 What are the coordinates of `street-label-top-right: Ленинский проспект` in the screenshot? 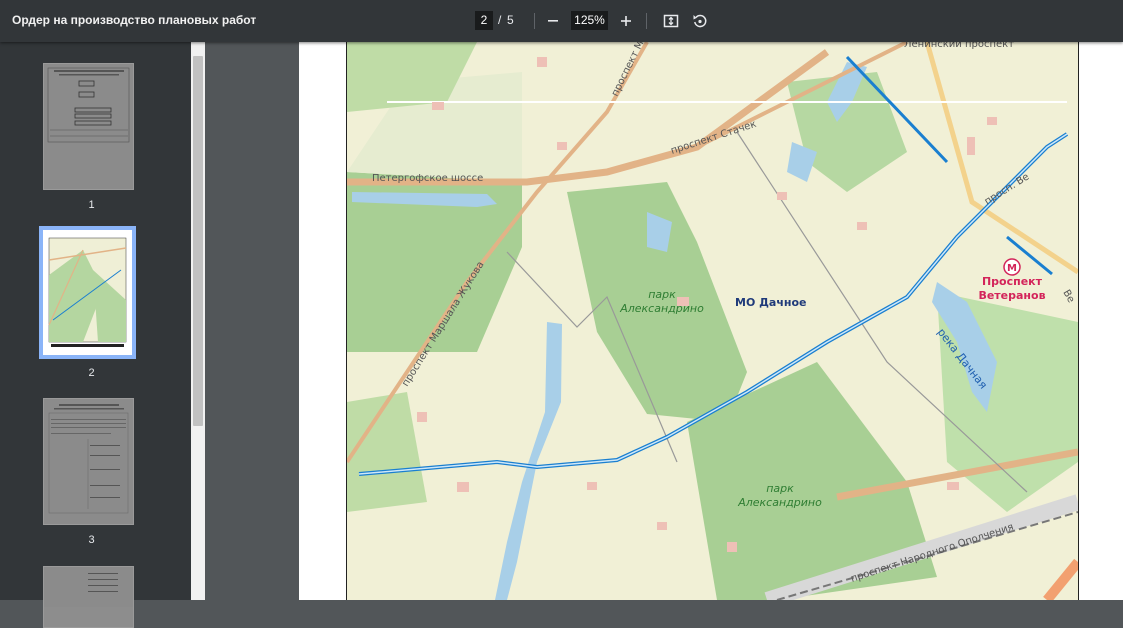 It's located at (959, 46).